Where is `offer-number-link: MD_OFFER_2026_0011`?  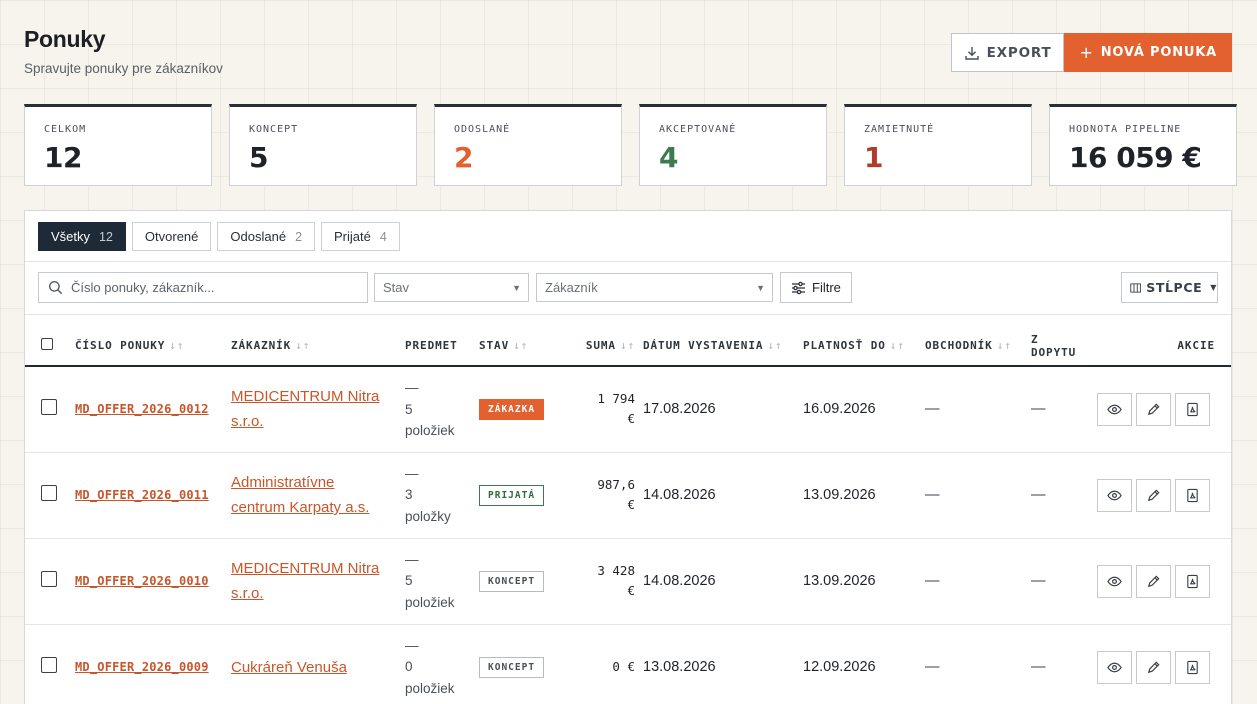
offer-number-link: MD_OFFER_2026_0011 is located at coordinates (142, 495).